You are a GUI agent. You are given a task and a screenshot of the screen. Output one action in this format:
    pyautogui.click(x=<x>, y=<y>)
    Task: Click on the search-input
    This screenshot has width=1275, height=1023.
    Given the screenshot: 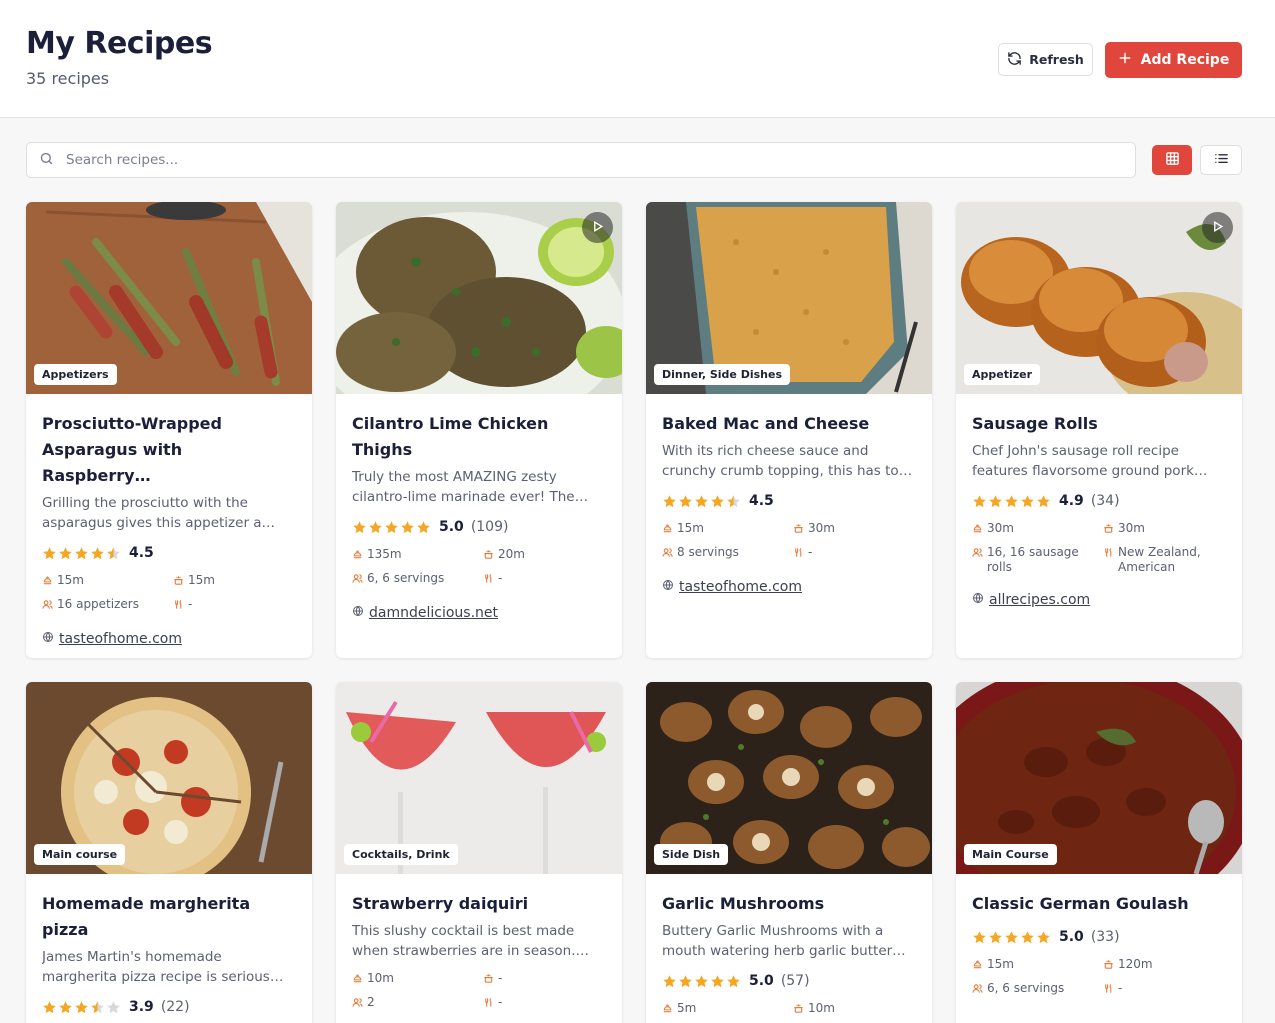 What is the action you would take?
    pyautogui.click(x=516, y=160)
    